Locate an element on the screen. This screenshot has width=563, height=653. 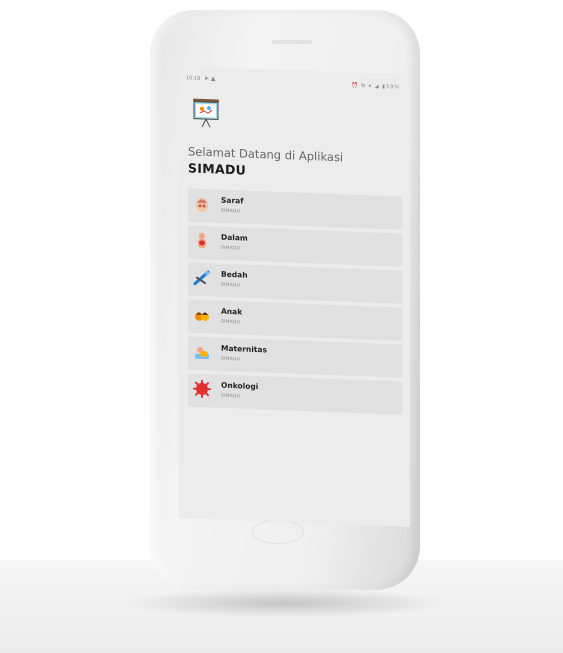
phone-speaker is located at coordinates (292, 42).